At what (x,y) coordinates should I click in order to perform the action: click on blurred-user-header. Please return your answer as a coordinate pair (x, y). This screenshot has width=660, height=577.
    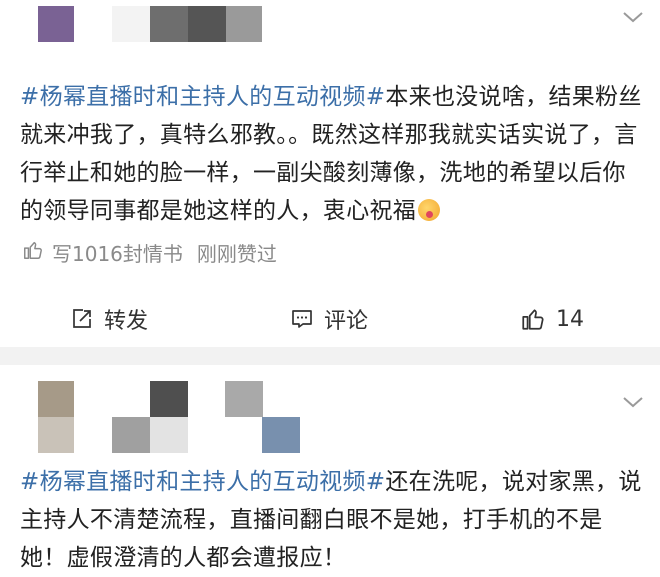
    Looking at the image, I should click on (300, 40).